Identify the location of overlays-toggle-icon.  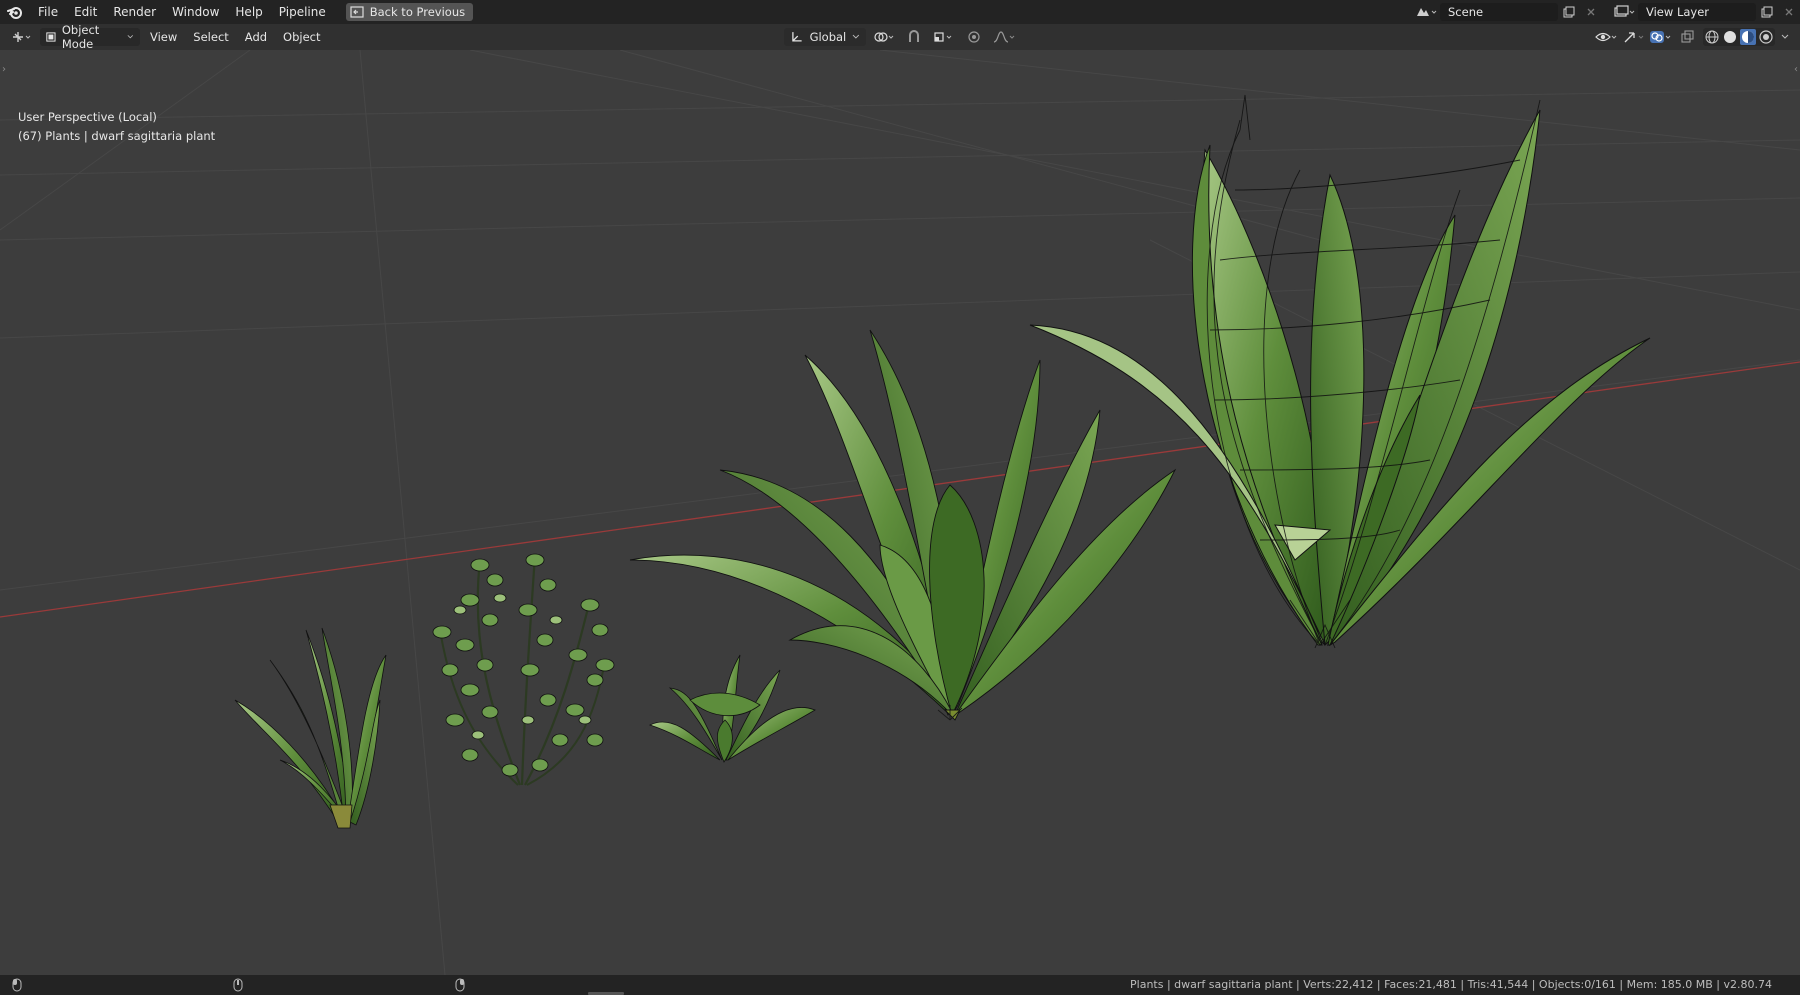
(1661, 37).